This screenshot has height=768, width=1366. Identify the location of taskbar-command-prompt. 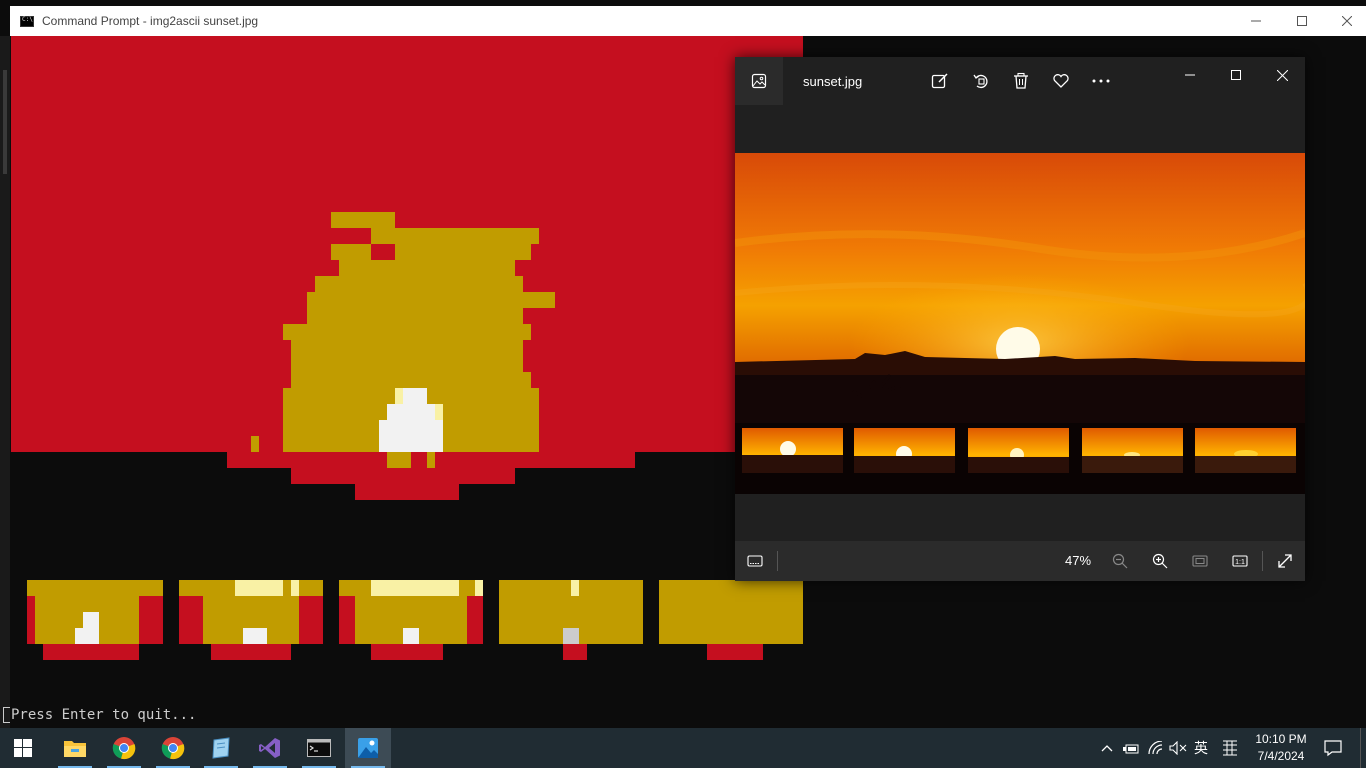
(319, 748).